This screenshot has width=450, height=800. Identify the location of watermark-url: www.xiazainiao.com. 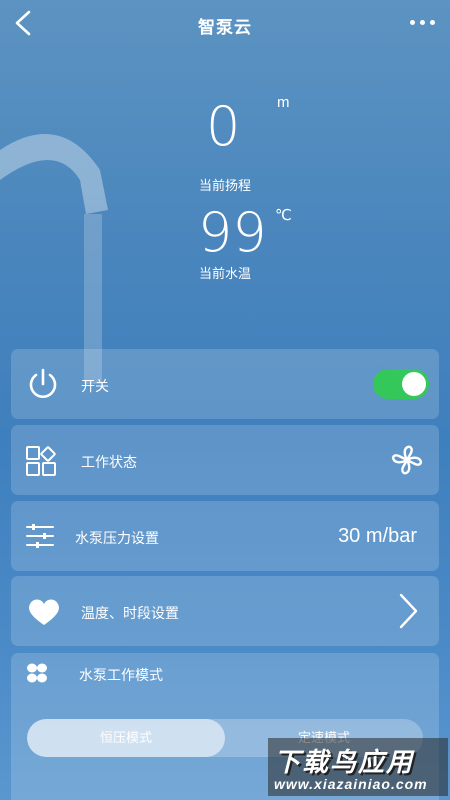
(351, 784).